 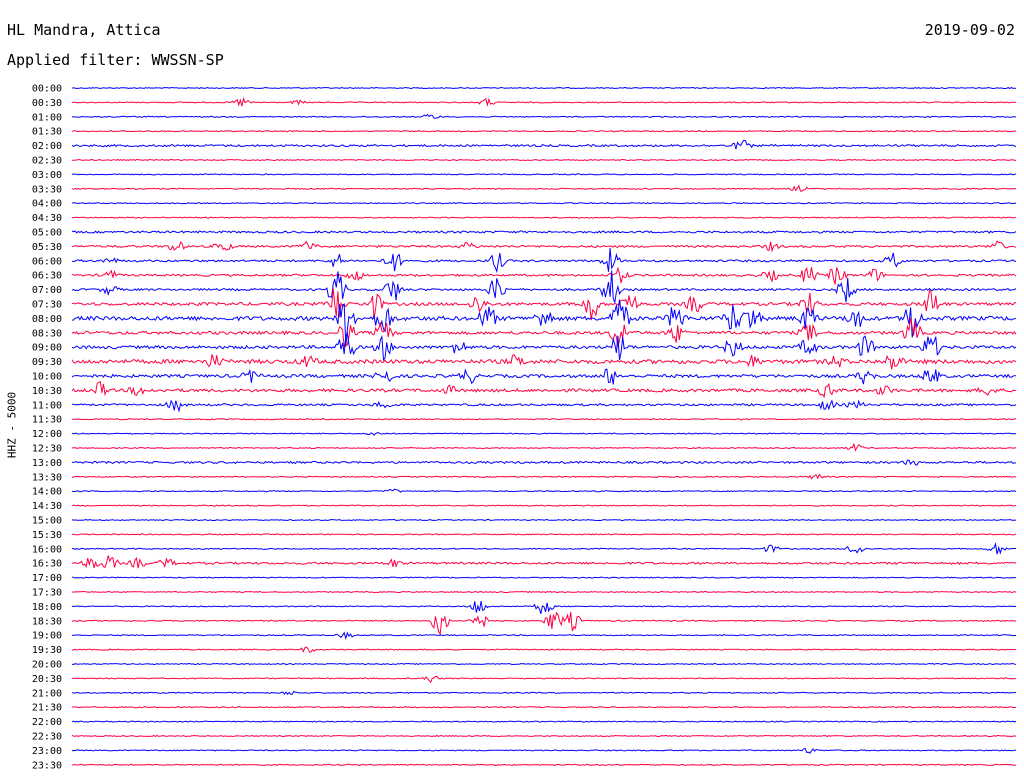 I want to click on time-tick-label: 03:00, so click(x=47, y=175).